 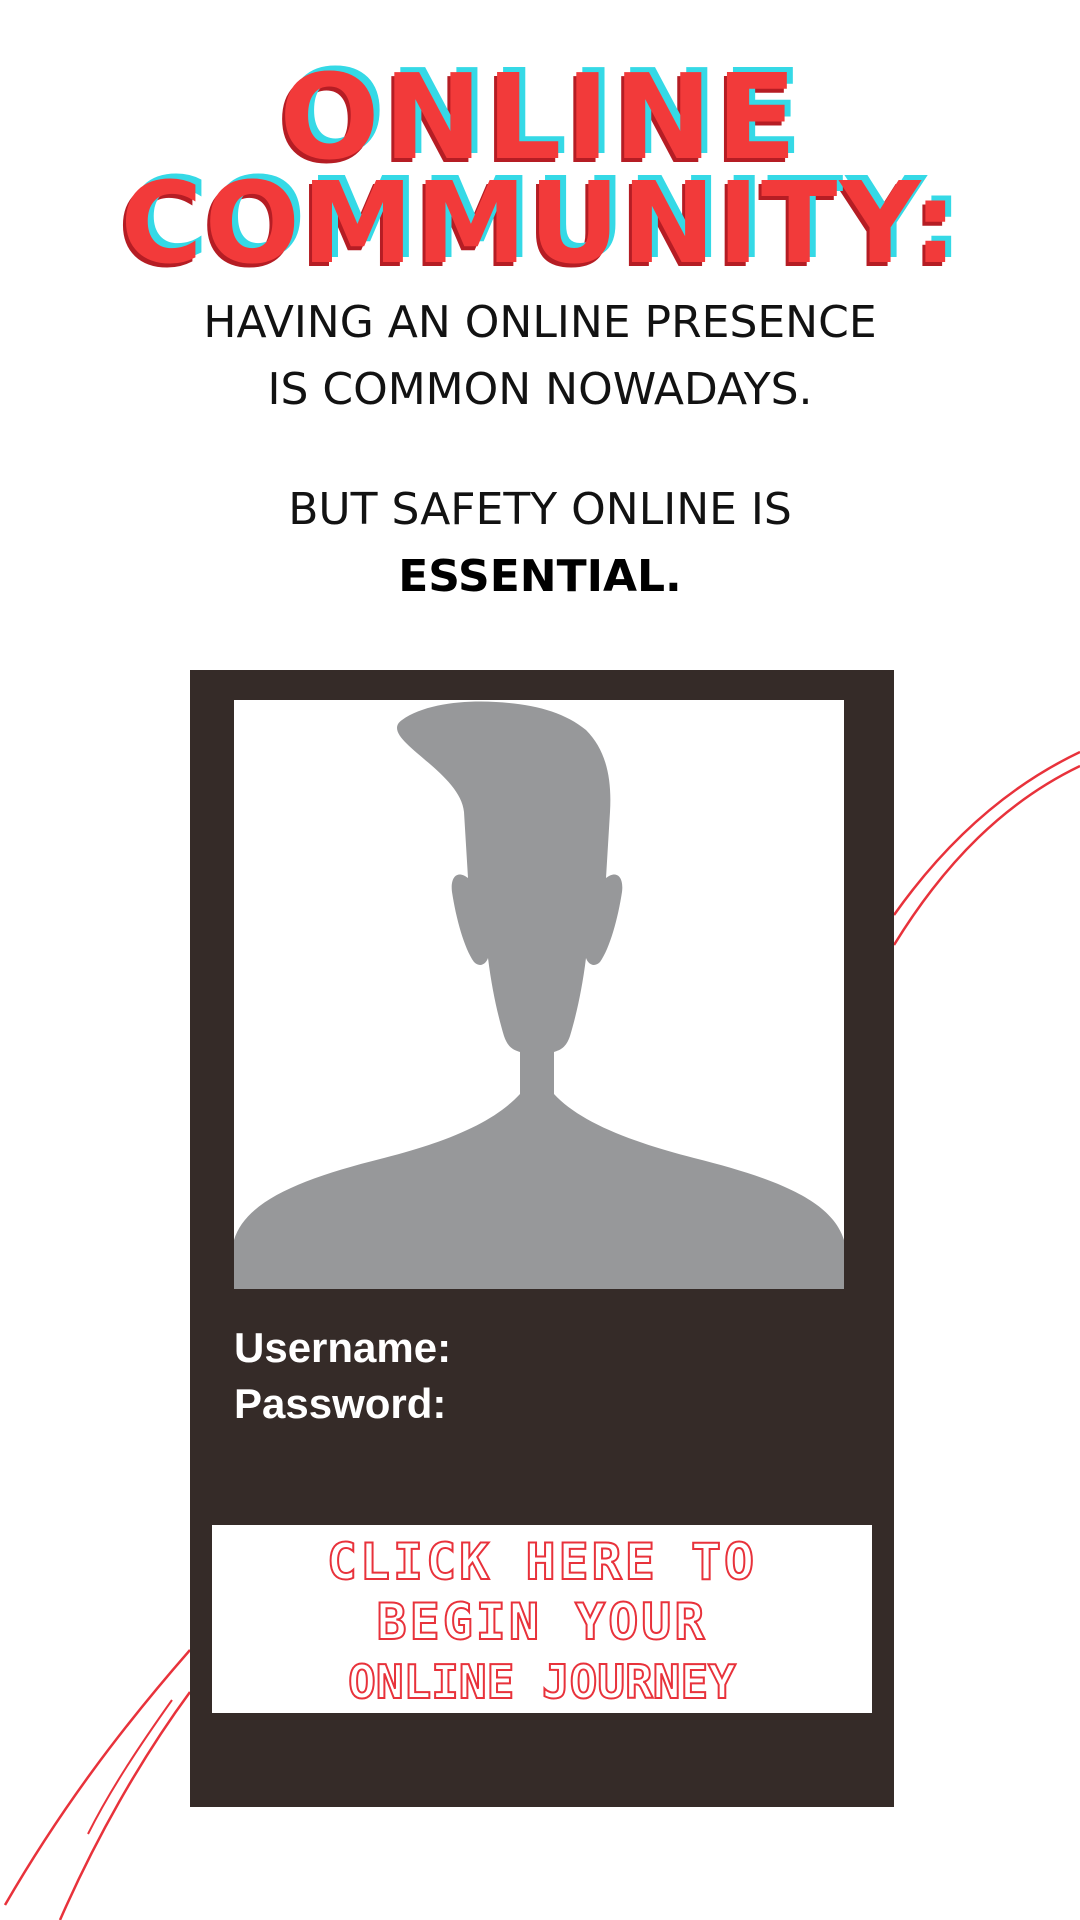 I want to click on intro-text-emphasis: ESSENTIAL., so click(x=540, y=576).